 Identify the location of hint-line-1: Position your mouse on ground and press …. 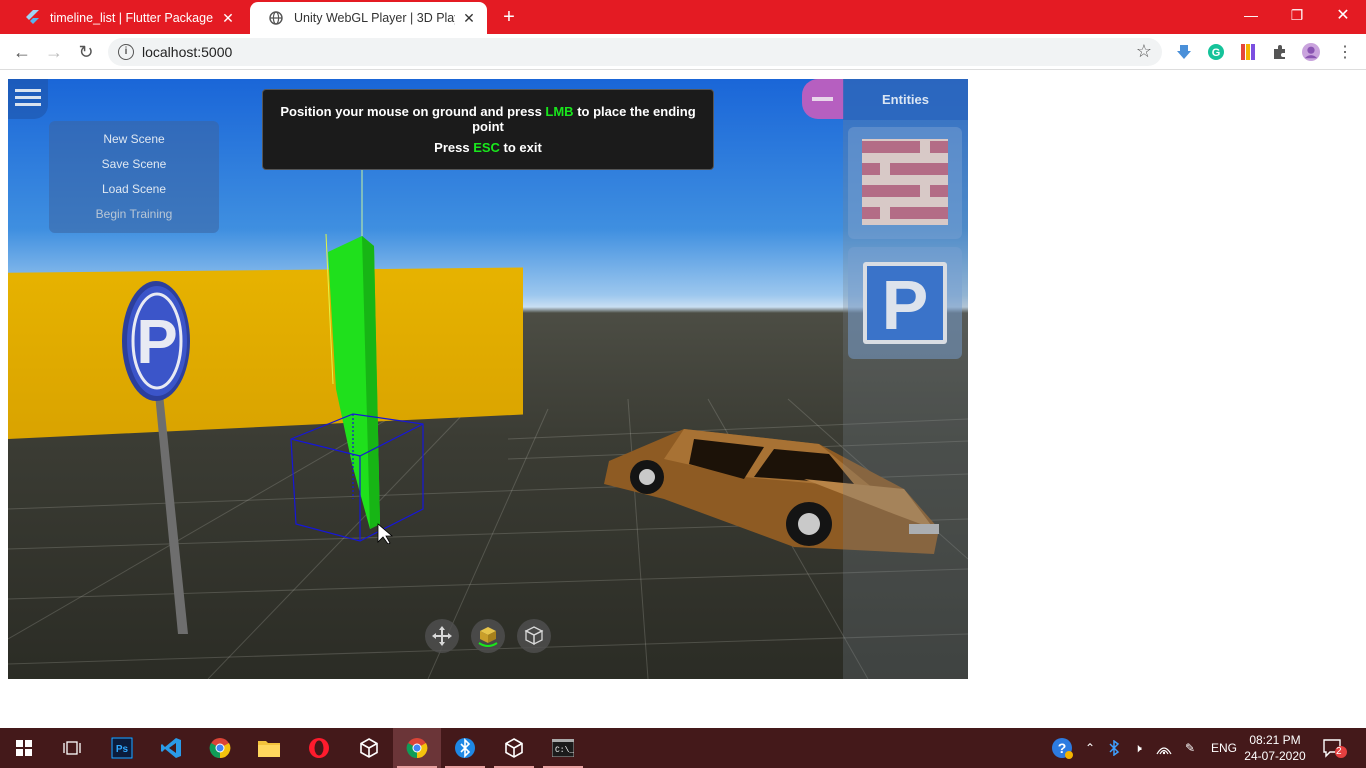
(488, 119).